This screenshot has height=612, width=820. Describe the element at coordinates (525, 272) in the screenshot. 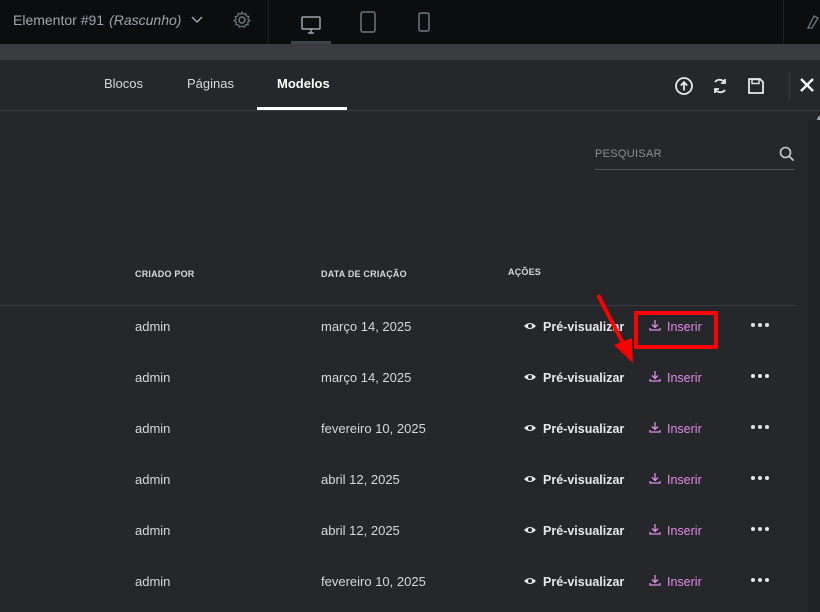

I see `column-header-actions: AÇÕES` at that location.